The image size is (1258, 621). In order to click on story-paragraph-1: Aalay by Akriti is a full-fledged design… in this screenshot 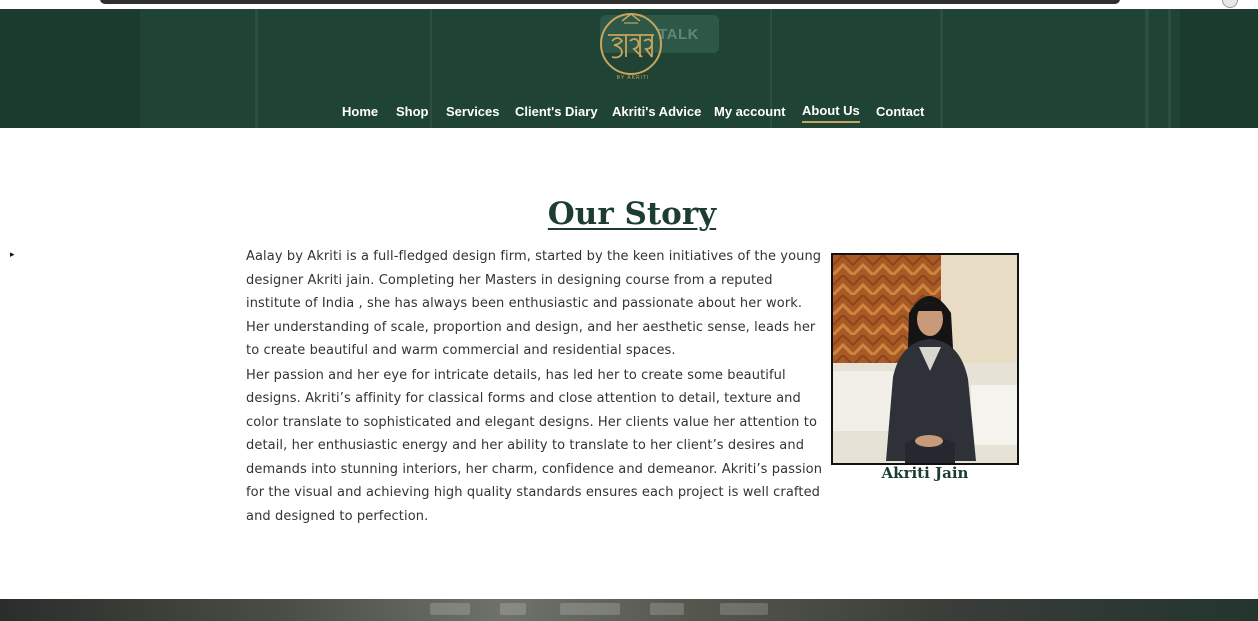, I will do `click(534, 303)`.